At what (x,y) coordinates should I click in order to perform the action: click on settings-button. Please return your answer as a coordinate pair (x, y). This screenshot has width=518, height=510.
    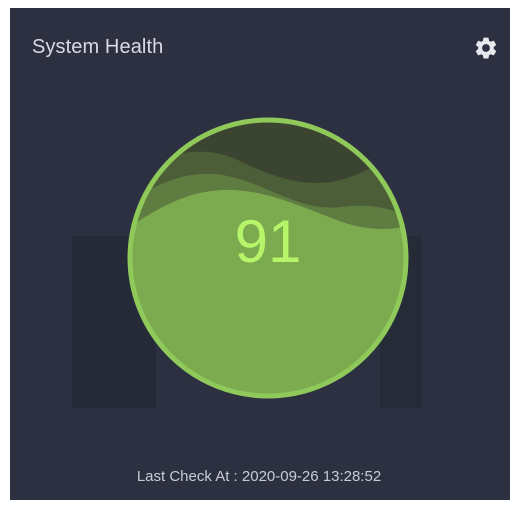
    Looking at the image, I should click on (486, 48).